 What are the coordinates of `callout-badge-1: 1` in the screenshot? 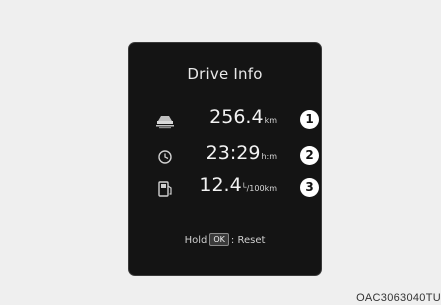 It's located at (309, 119).